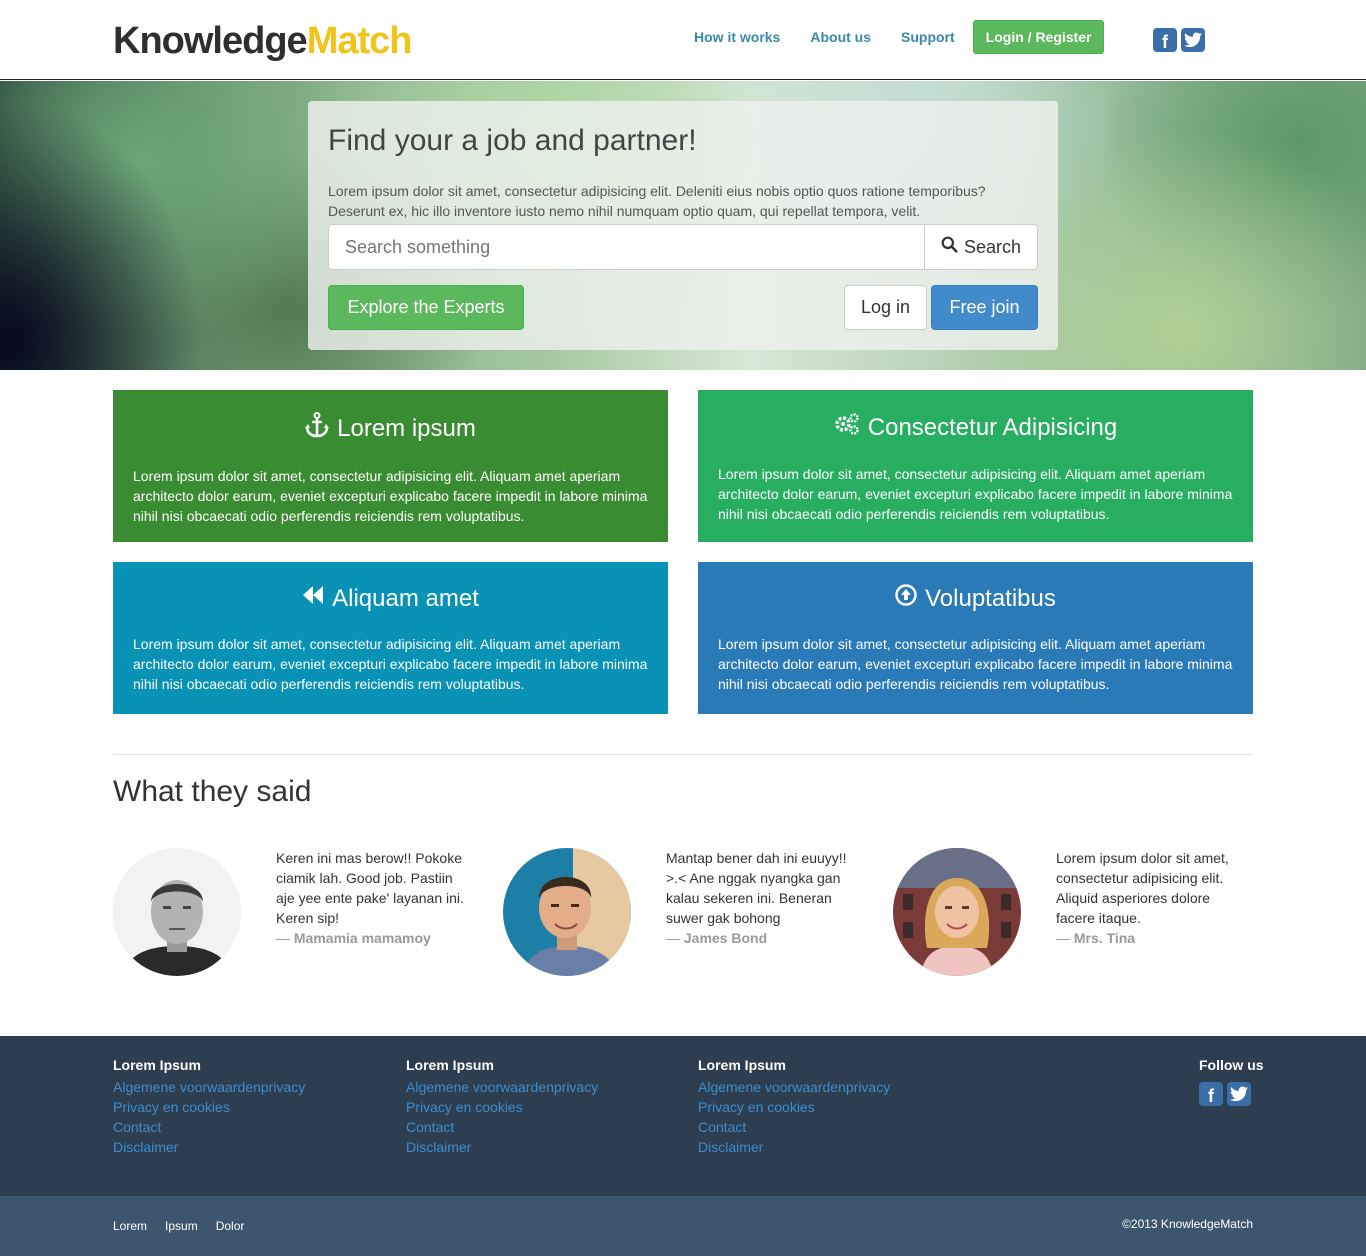 The width and height of the screenshot is (1366, 1256). What do you see at coordinates (406, 428) in the screenshot?
I see `feature-title: Lorem ipsum` at bounding box center [406, 428].